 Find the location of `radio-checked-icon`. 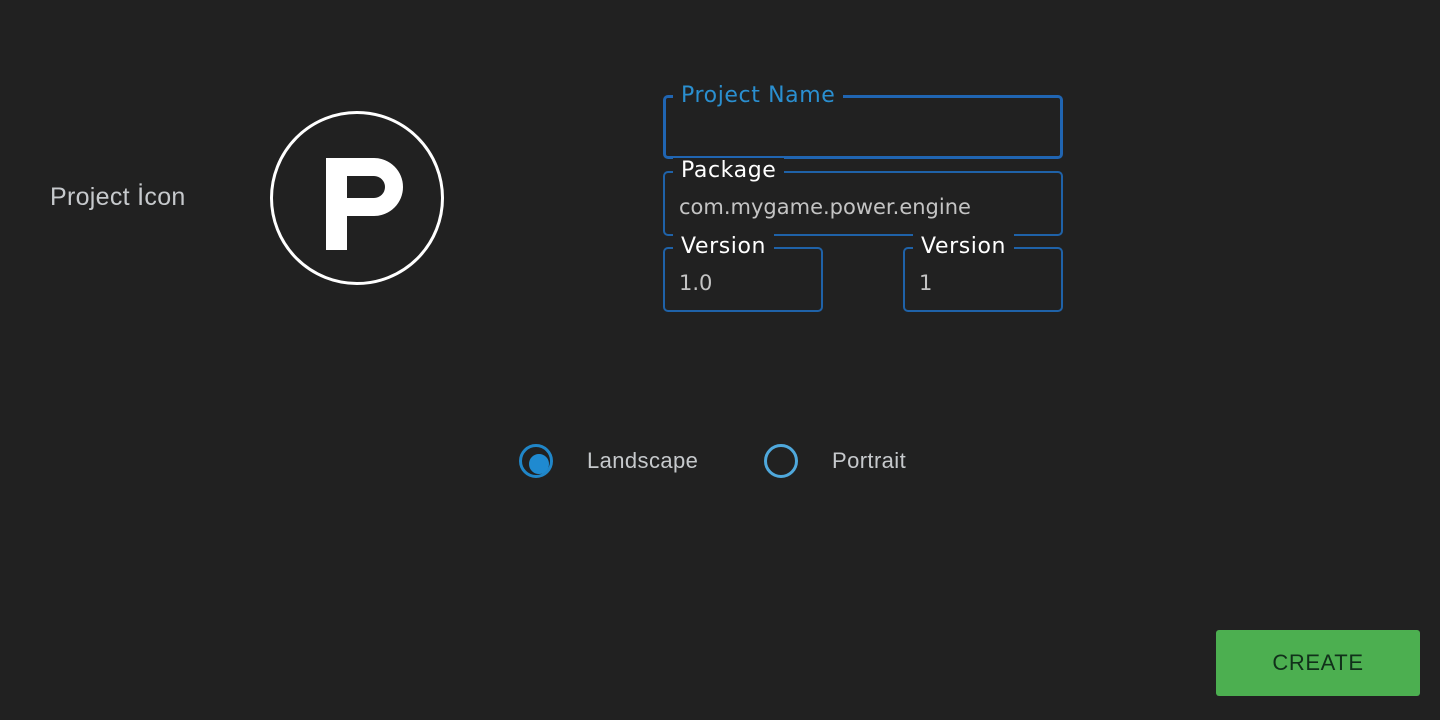

radio-checked-icon is located at coordinates (536, 461).